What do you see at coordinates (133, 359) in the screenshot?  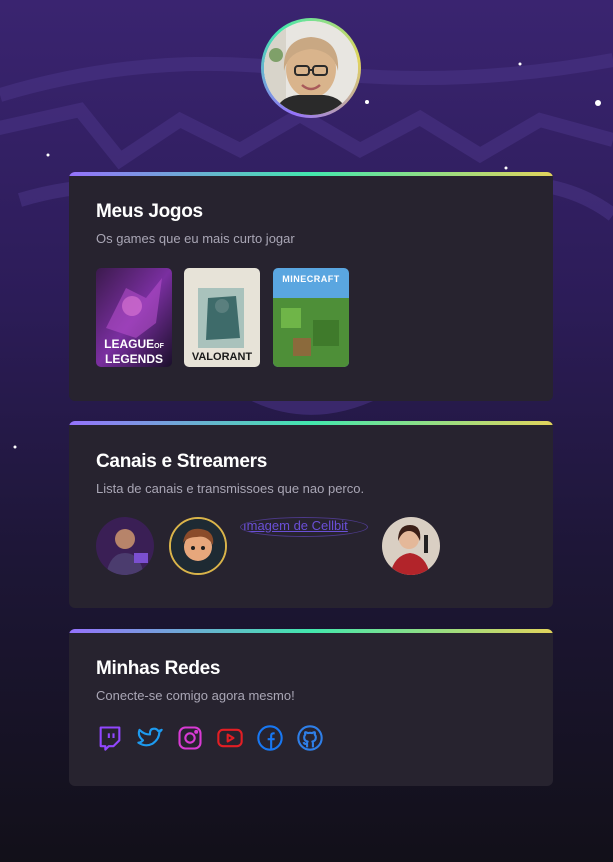 I see `game-lol-line2: LEGENDS` at bounding box center [133, 359].